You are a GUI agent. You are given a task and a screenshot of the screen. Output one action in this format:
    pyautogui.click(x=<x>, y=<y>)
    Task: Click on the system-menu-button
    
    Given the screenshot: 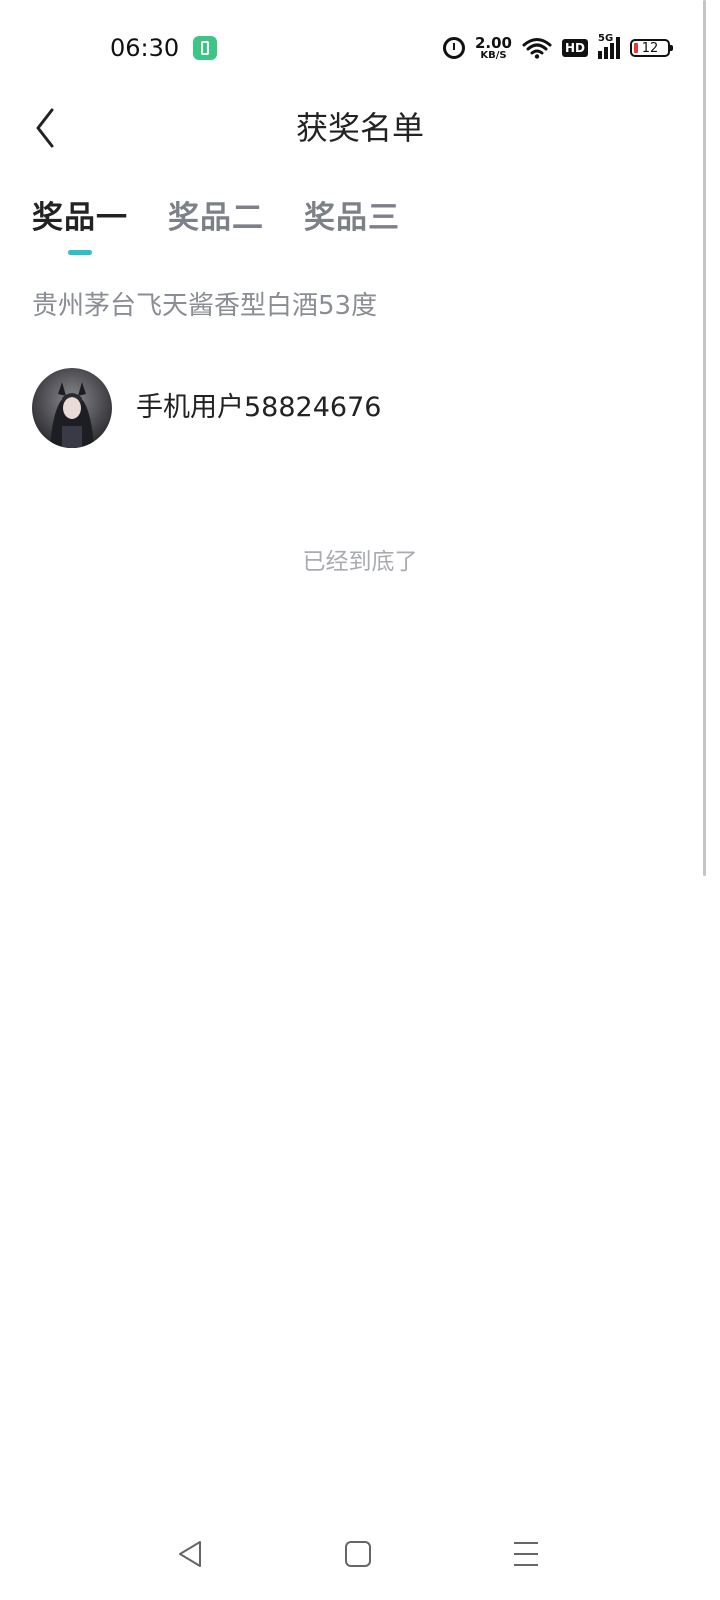 What is the action you would take?
    pyautogui.click(x=526, y=1554)
    